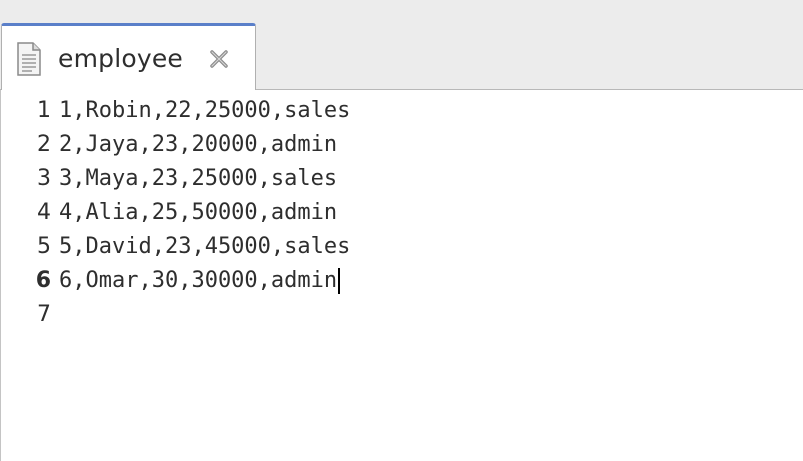 The width and height of the screenshot is (803, 461). Describe the element at coordinates (121, 58) in the screenshot. I see `tab-label: employee` at that location.